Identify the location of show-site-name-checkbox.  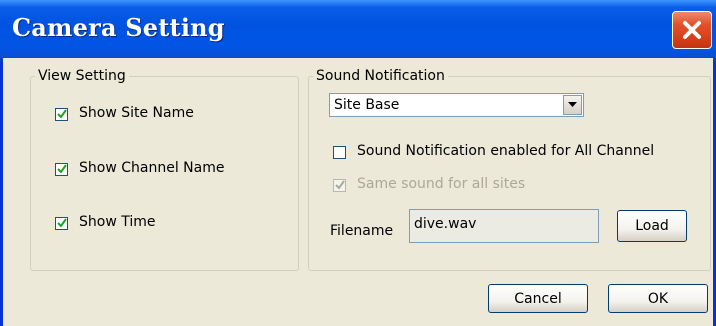
(61, 114).